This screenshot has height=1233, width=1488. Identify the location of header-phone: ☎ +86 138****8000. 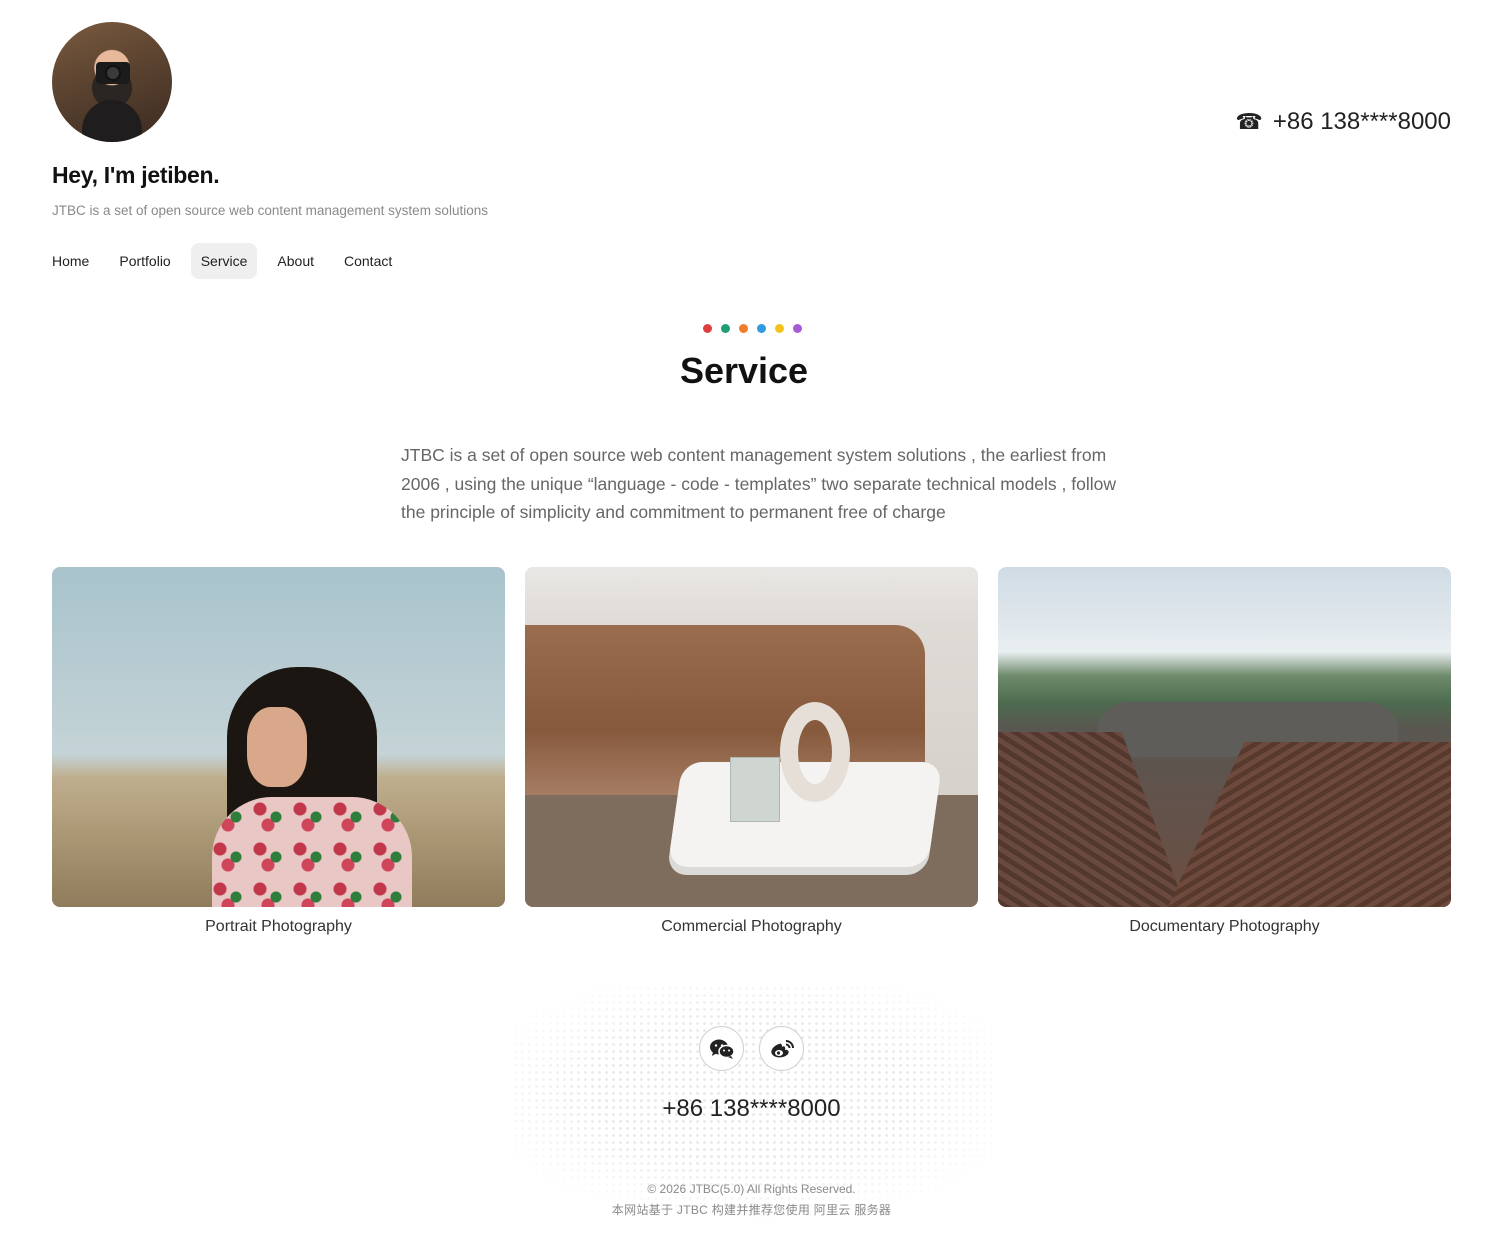
(1343, 122).